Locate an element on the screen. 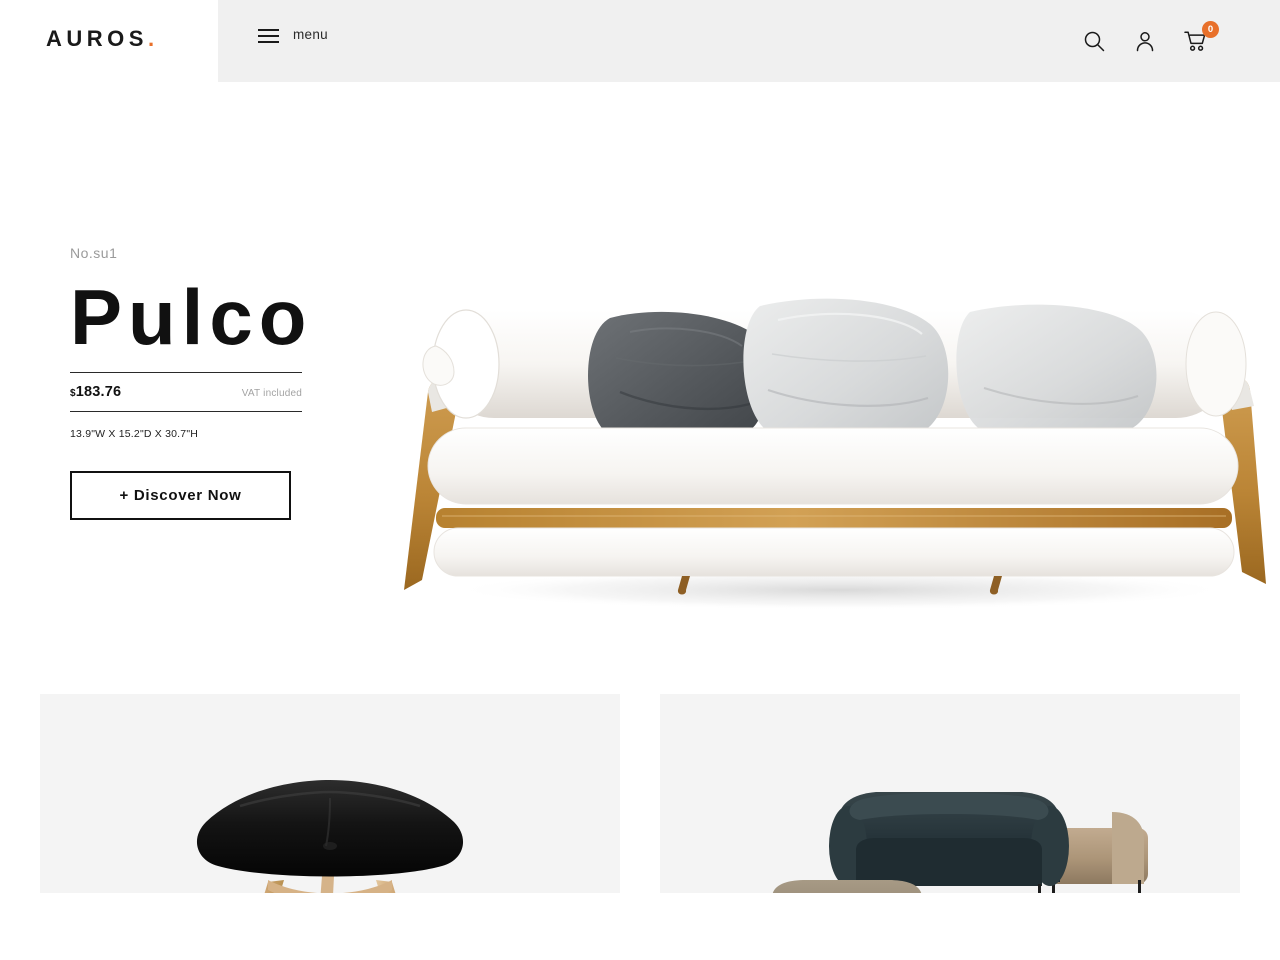 Image resolution: width=1280 pixels, height=960 pixels. black-stool-card is located at coordinates (330, 793).